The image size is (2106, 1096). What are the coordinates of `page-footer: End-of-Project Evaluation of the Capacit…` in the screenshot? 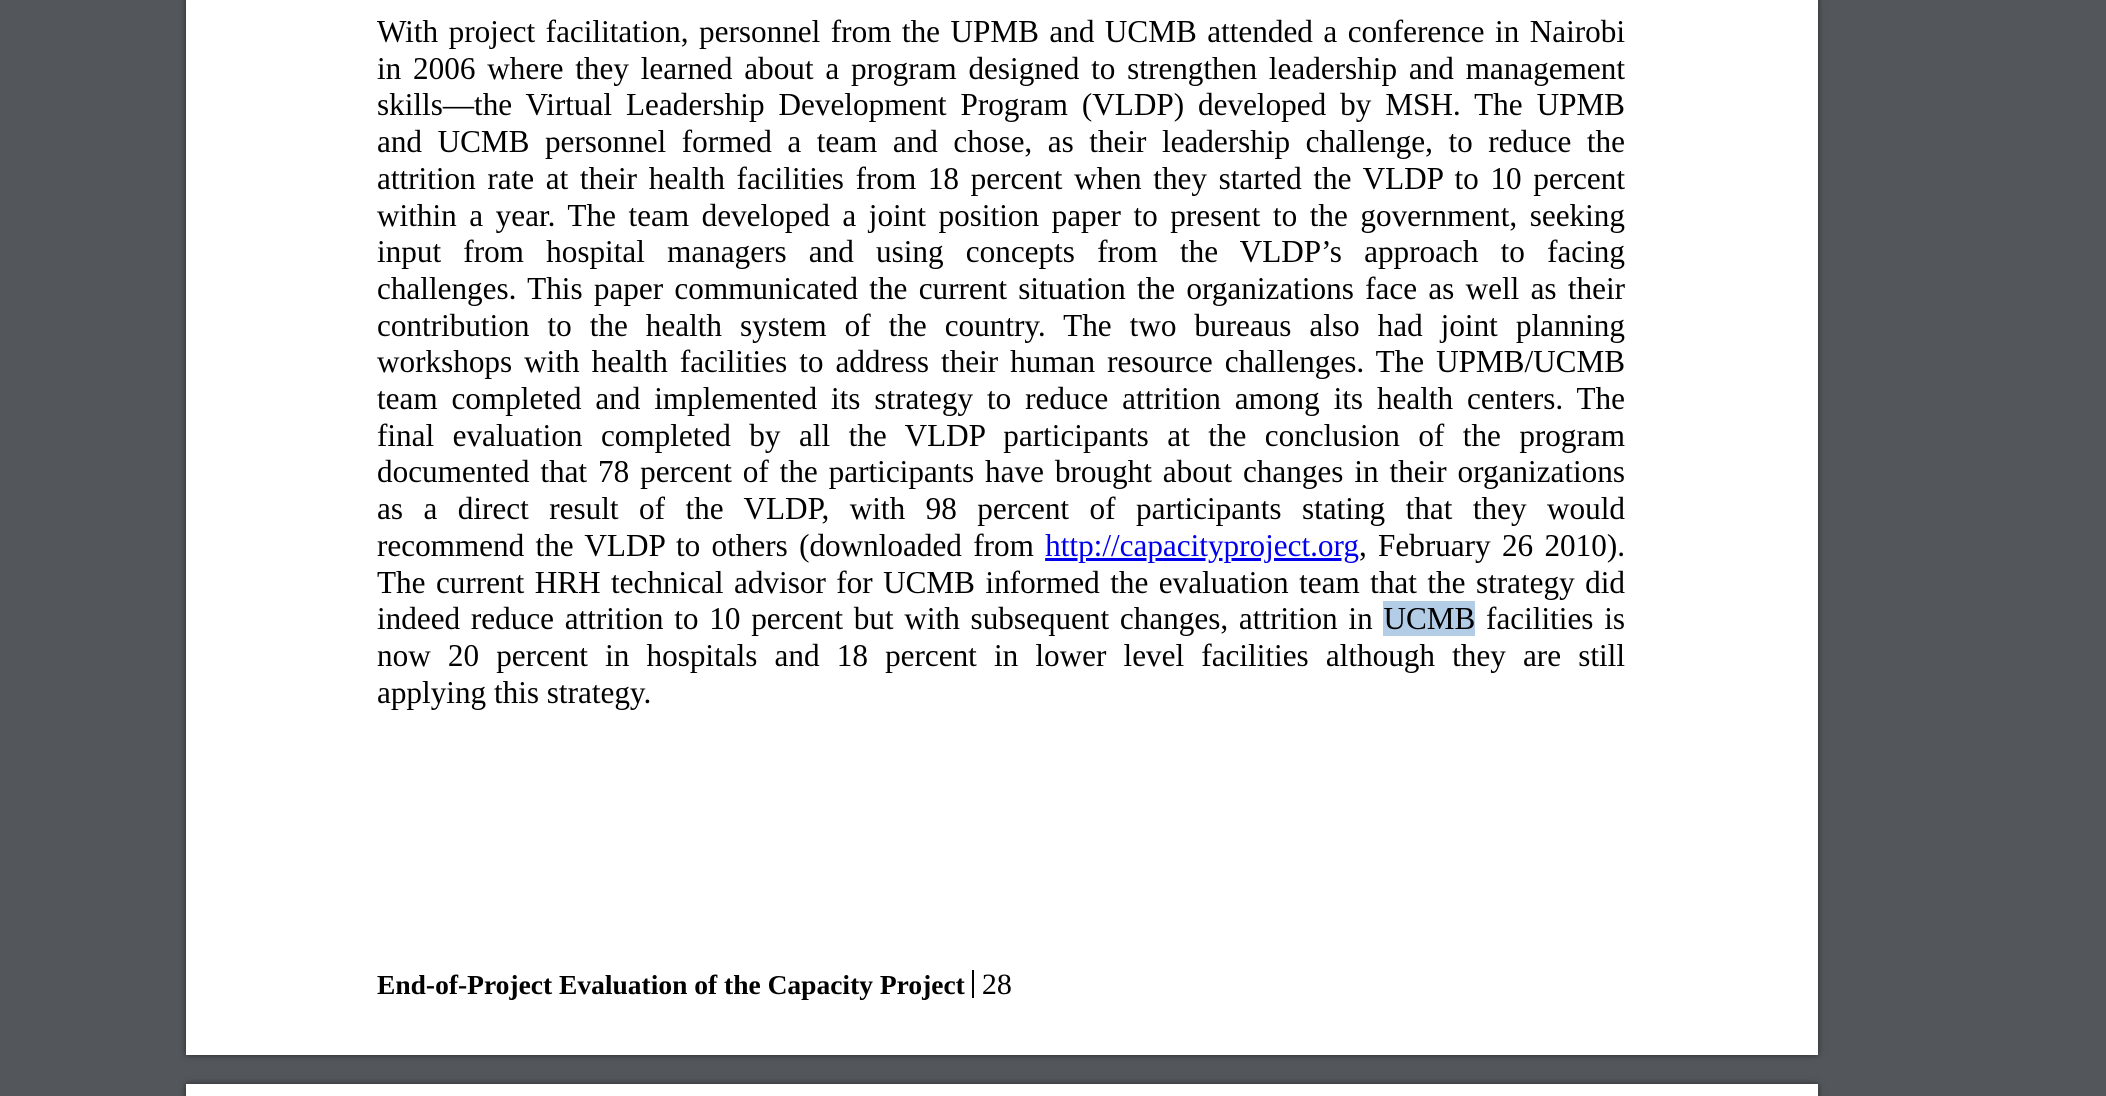 It's located at (694, 985).